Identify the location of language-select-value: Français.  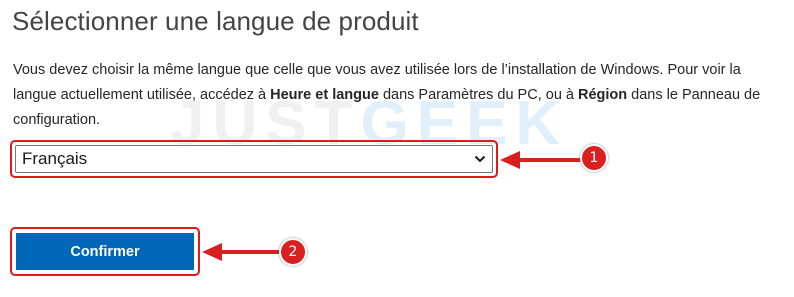
(55, 158).